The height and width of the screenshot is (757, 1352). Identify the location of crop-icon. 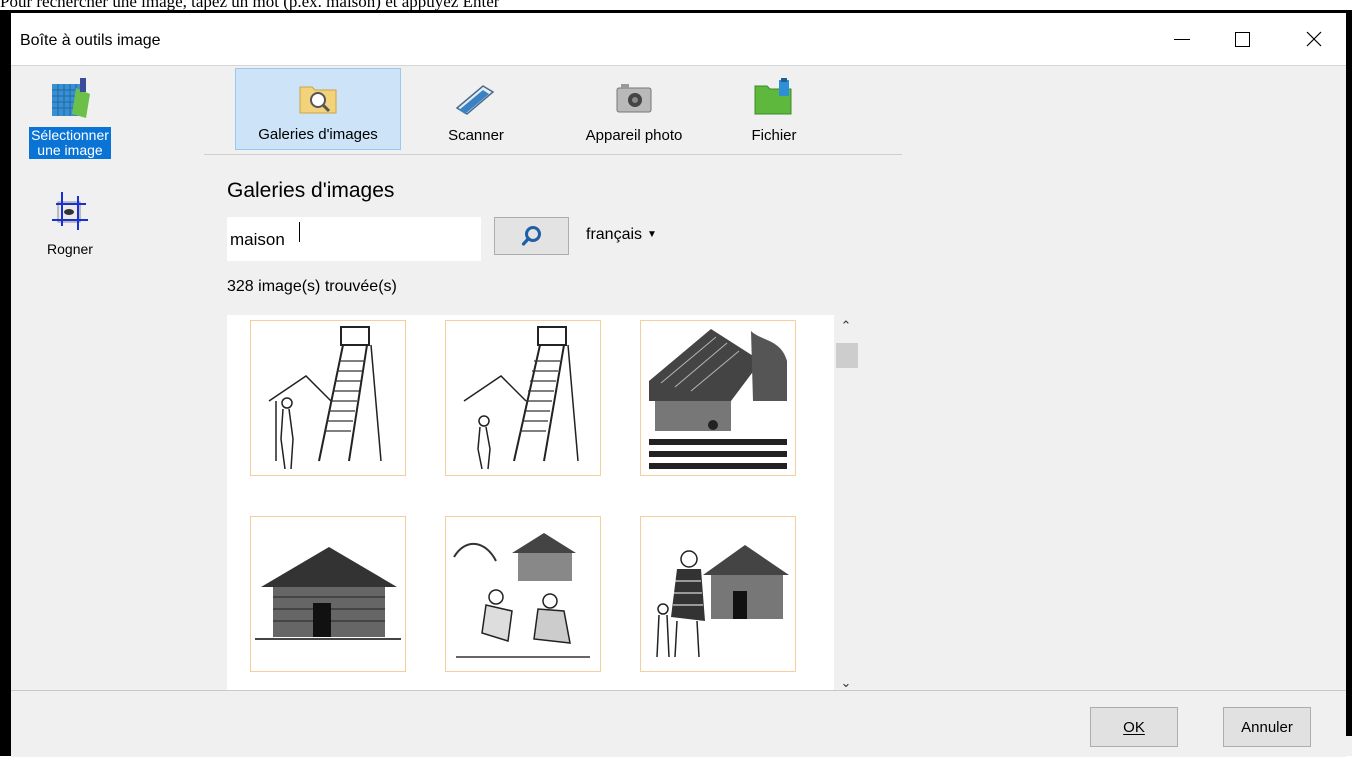
(70, 211).